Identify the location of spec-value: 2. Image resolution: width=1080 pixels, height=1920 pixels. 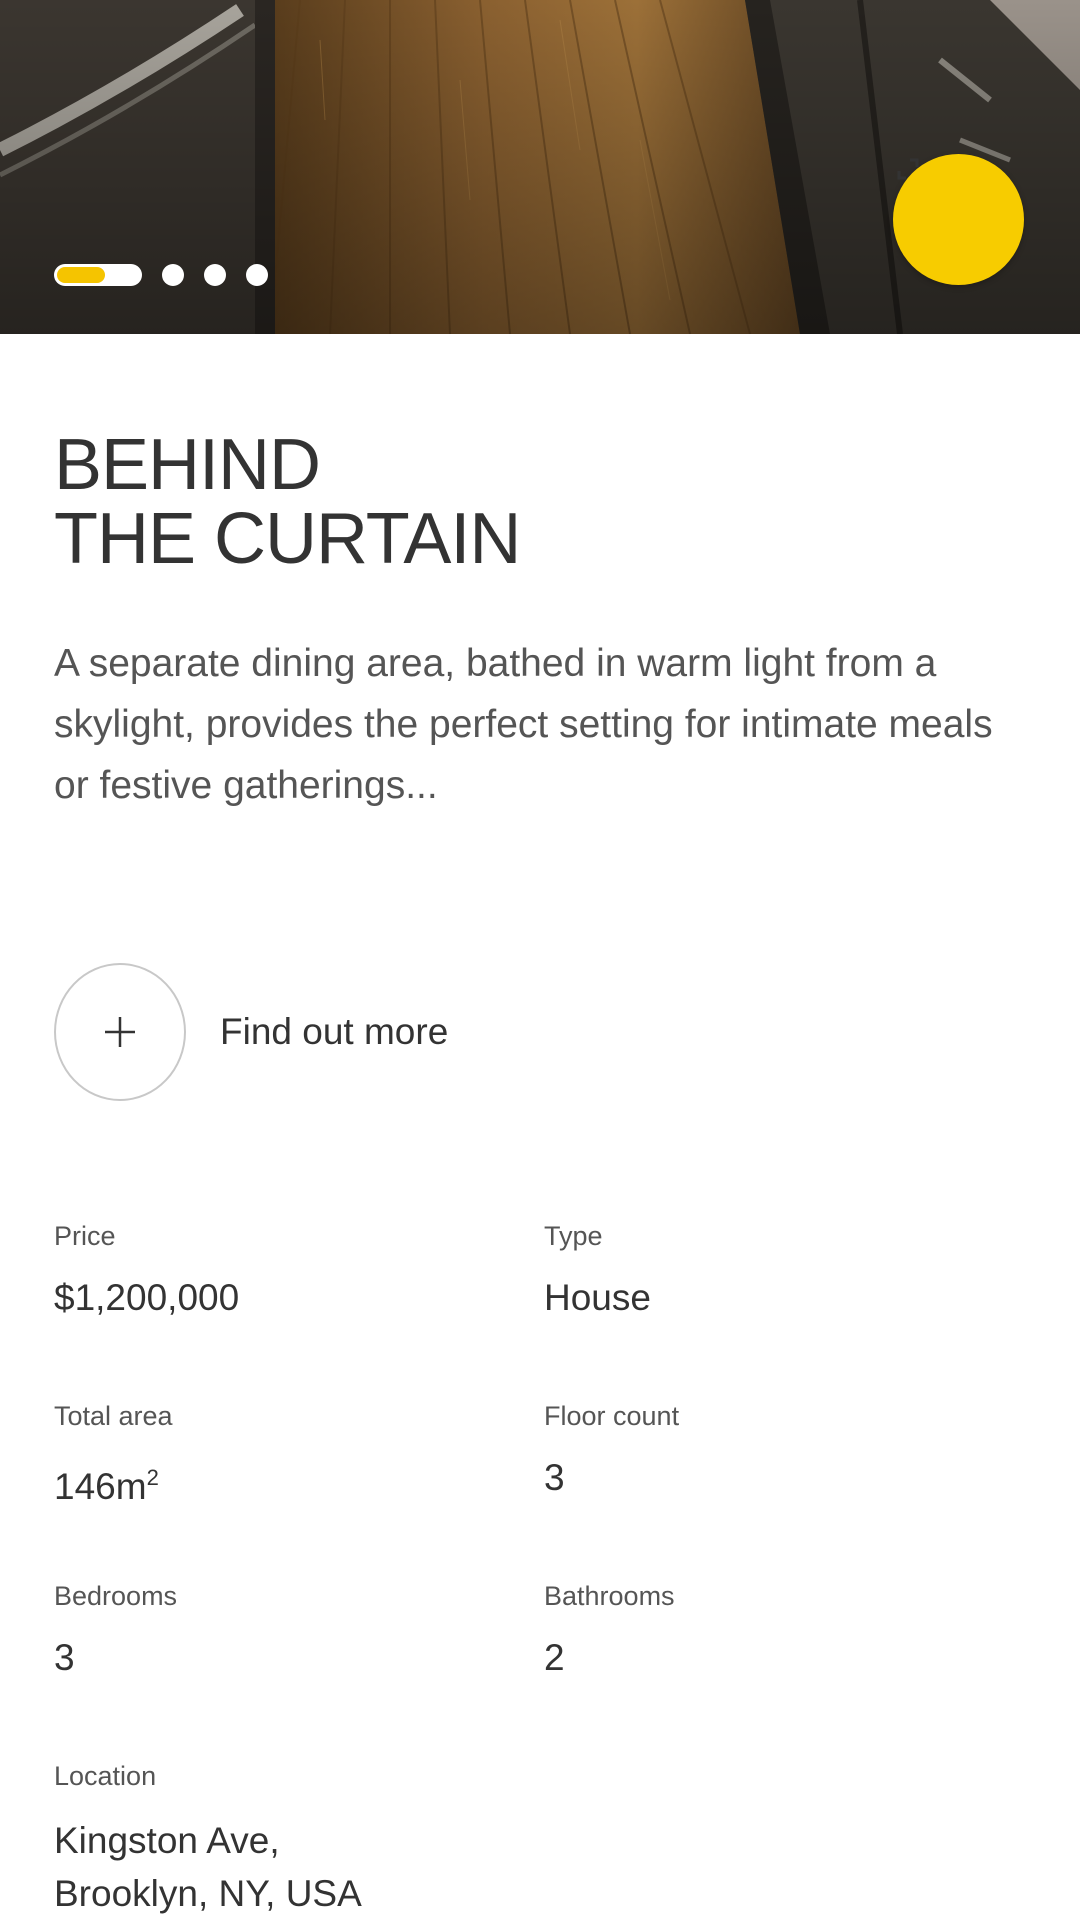
(554, 1657).